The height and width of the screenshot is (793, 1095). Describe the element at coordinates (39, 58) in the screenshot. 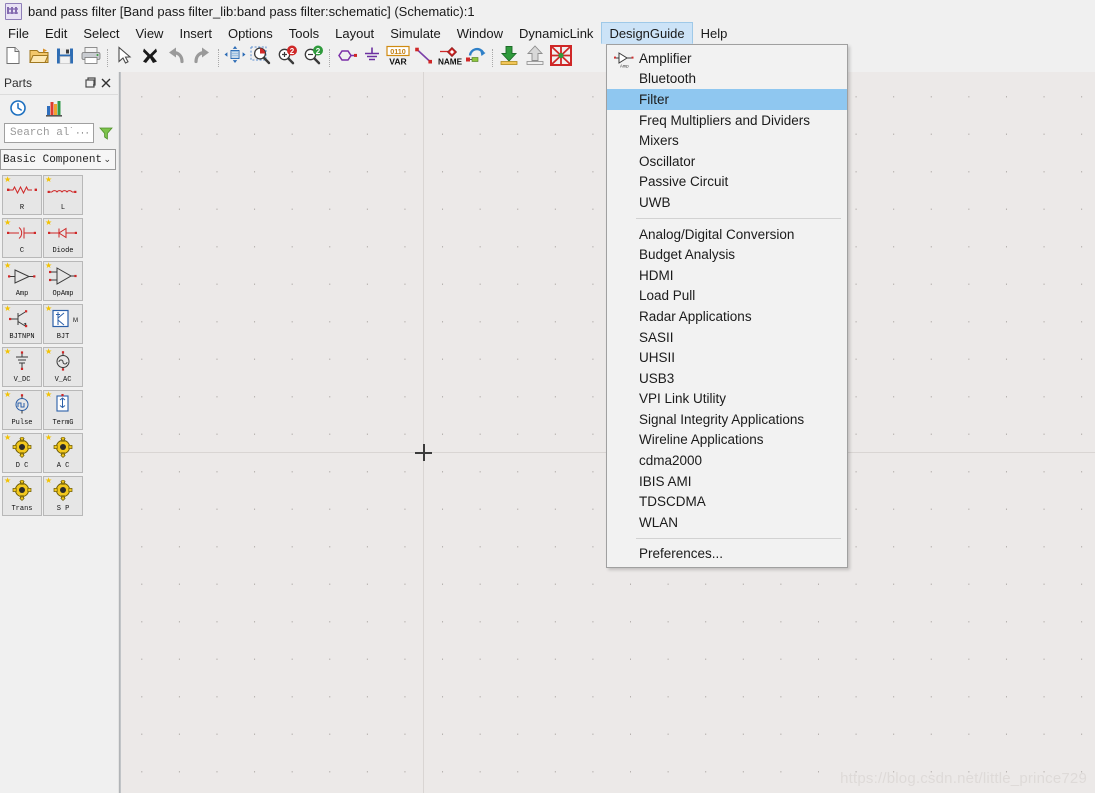

I see `toolbar-button-open-folder` at that location.